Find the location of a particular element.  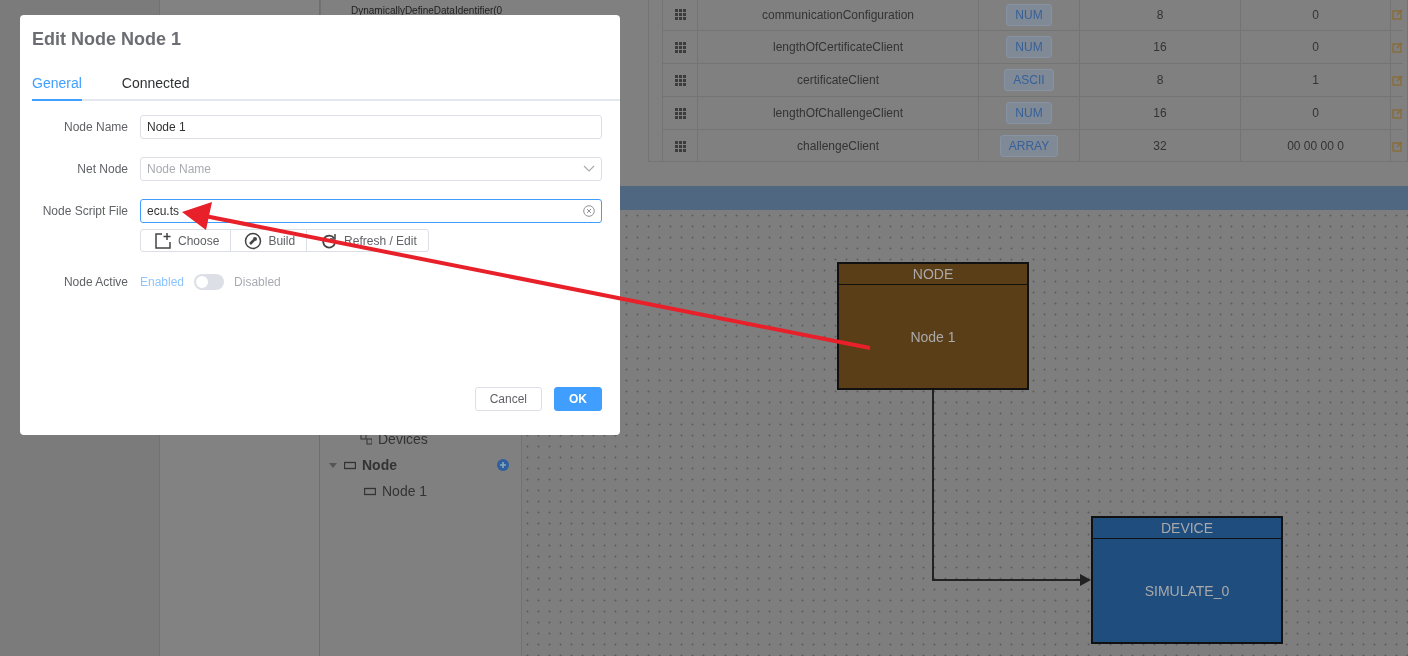

add-icon is located at coordinates (503, 465).